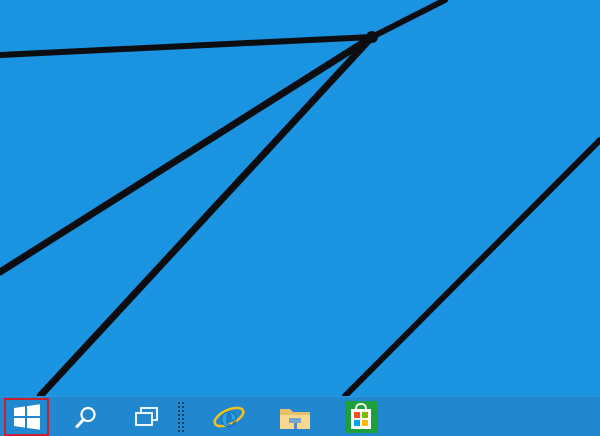 The image size is (600, 436). I want to click on windows-logo-icon, so click(26, 417).